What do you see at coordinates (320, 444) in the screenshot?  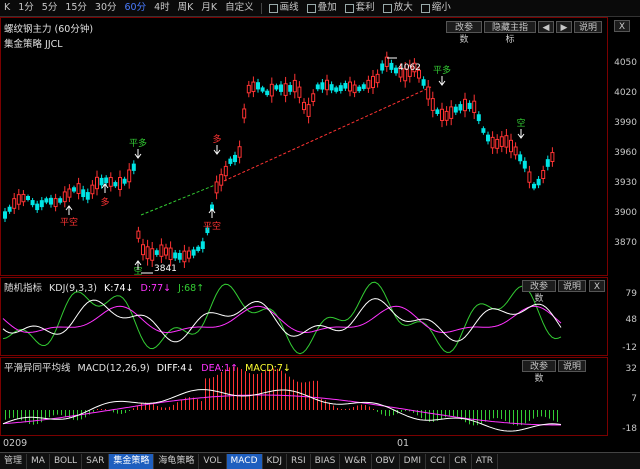 I see `time-axis: 0209 01` at bounding box center [320, 444].